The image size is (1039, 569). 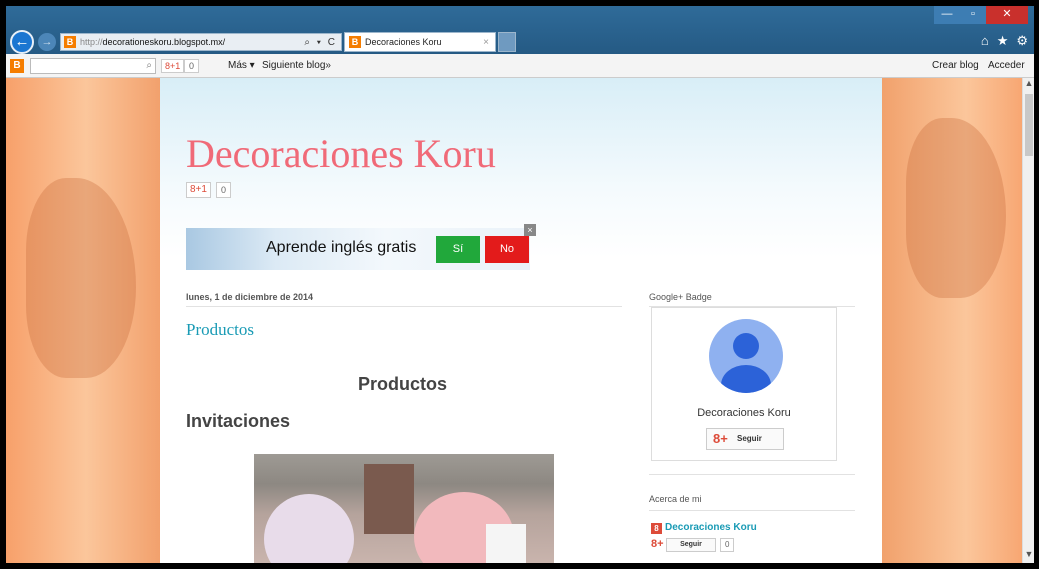 I want to click on scroll-up-arrow-icon: ▲, so click(x=1028, y=85).